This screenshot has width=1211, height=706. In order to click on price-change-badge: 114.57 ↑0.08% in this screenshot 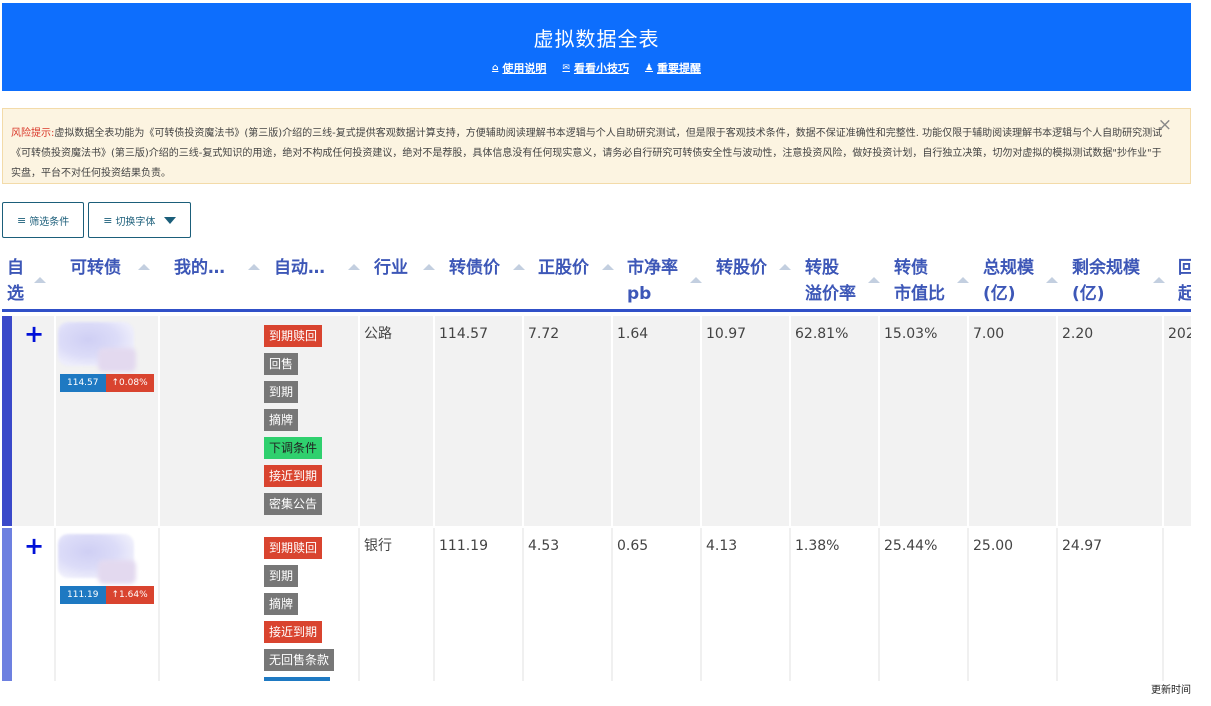, I will do `click(107, 383)`.